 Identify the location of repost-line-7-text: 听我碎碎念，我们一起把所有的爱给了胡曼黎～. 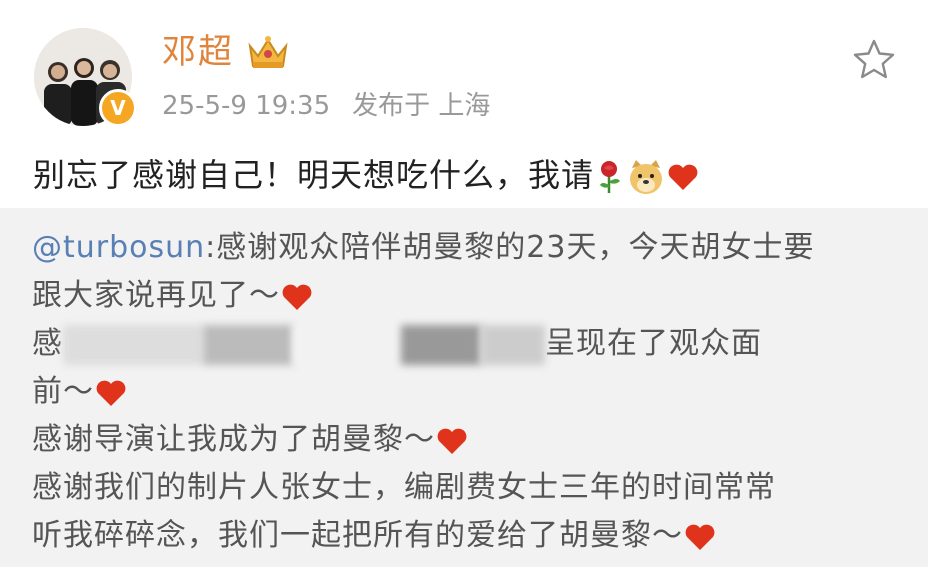
(357, 535).